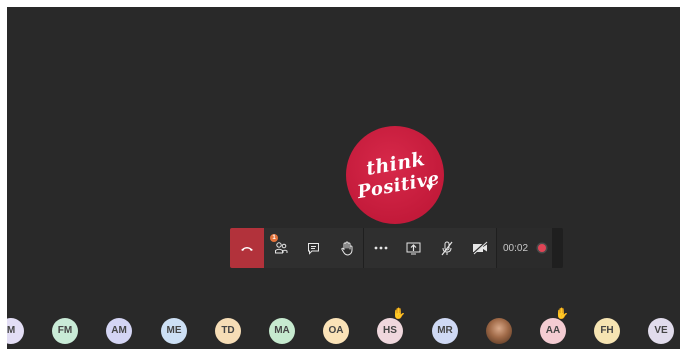  I want to click on media-controls, so click(430, 248).